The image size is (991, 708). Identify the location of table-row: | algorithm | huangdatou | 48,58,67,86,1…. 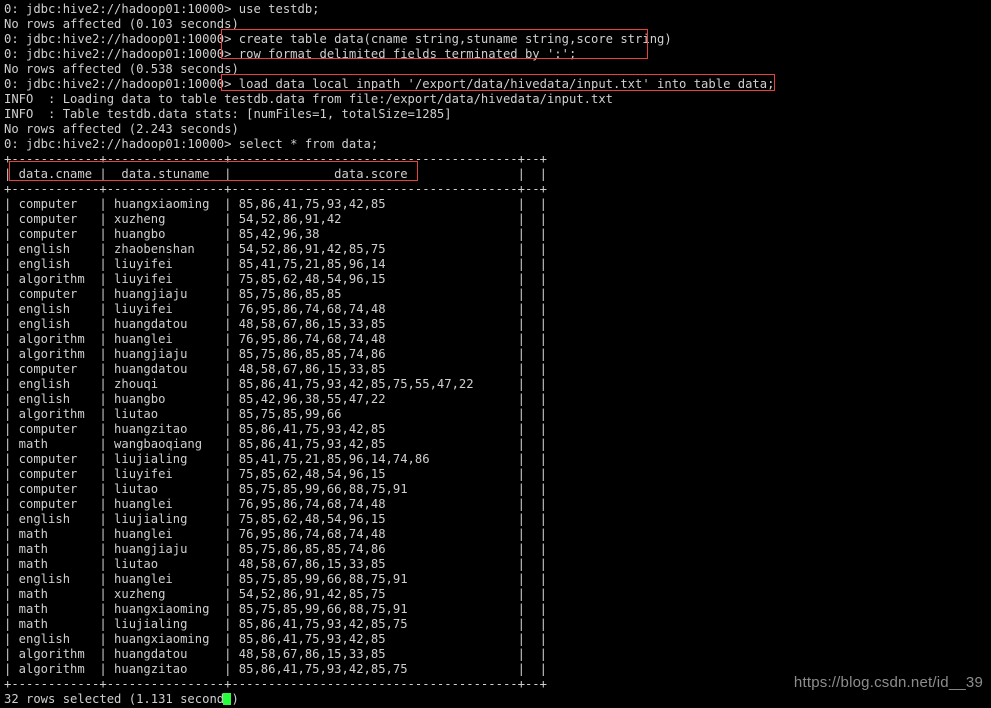
(275, 654).